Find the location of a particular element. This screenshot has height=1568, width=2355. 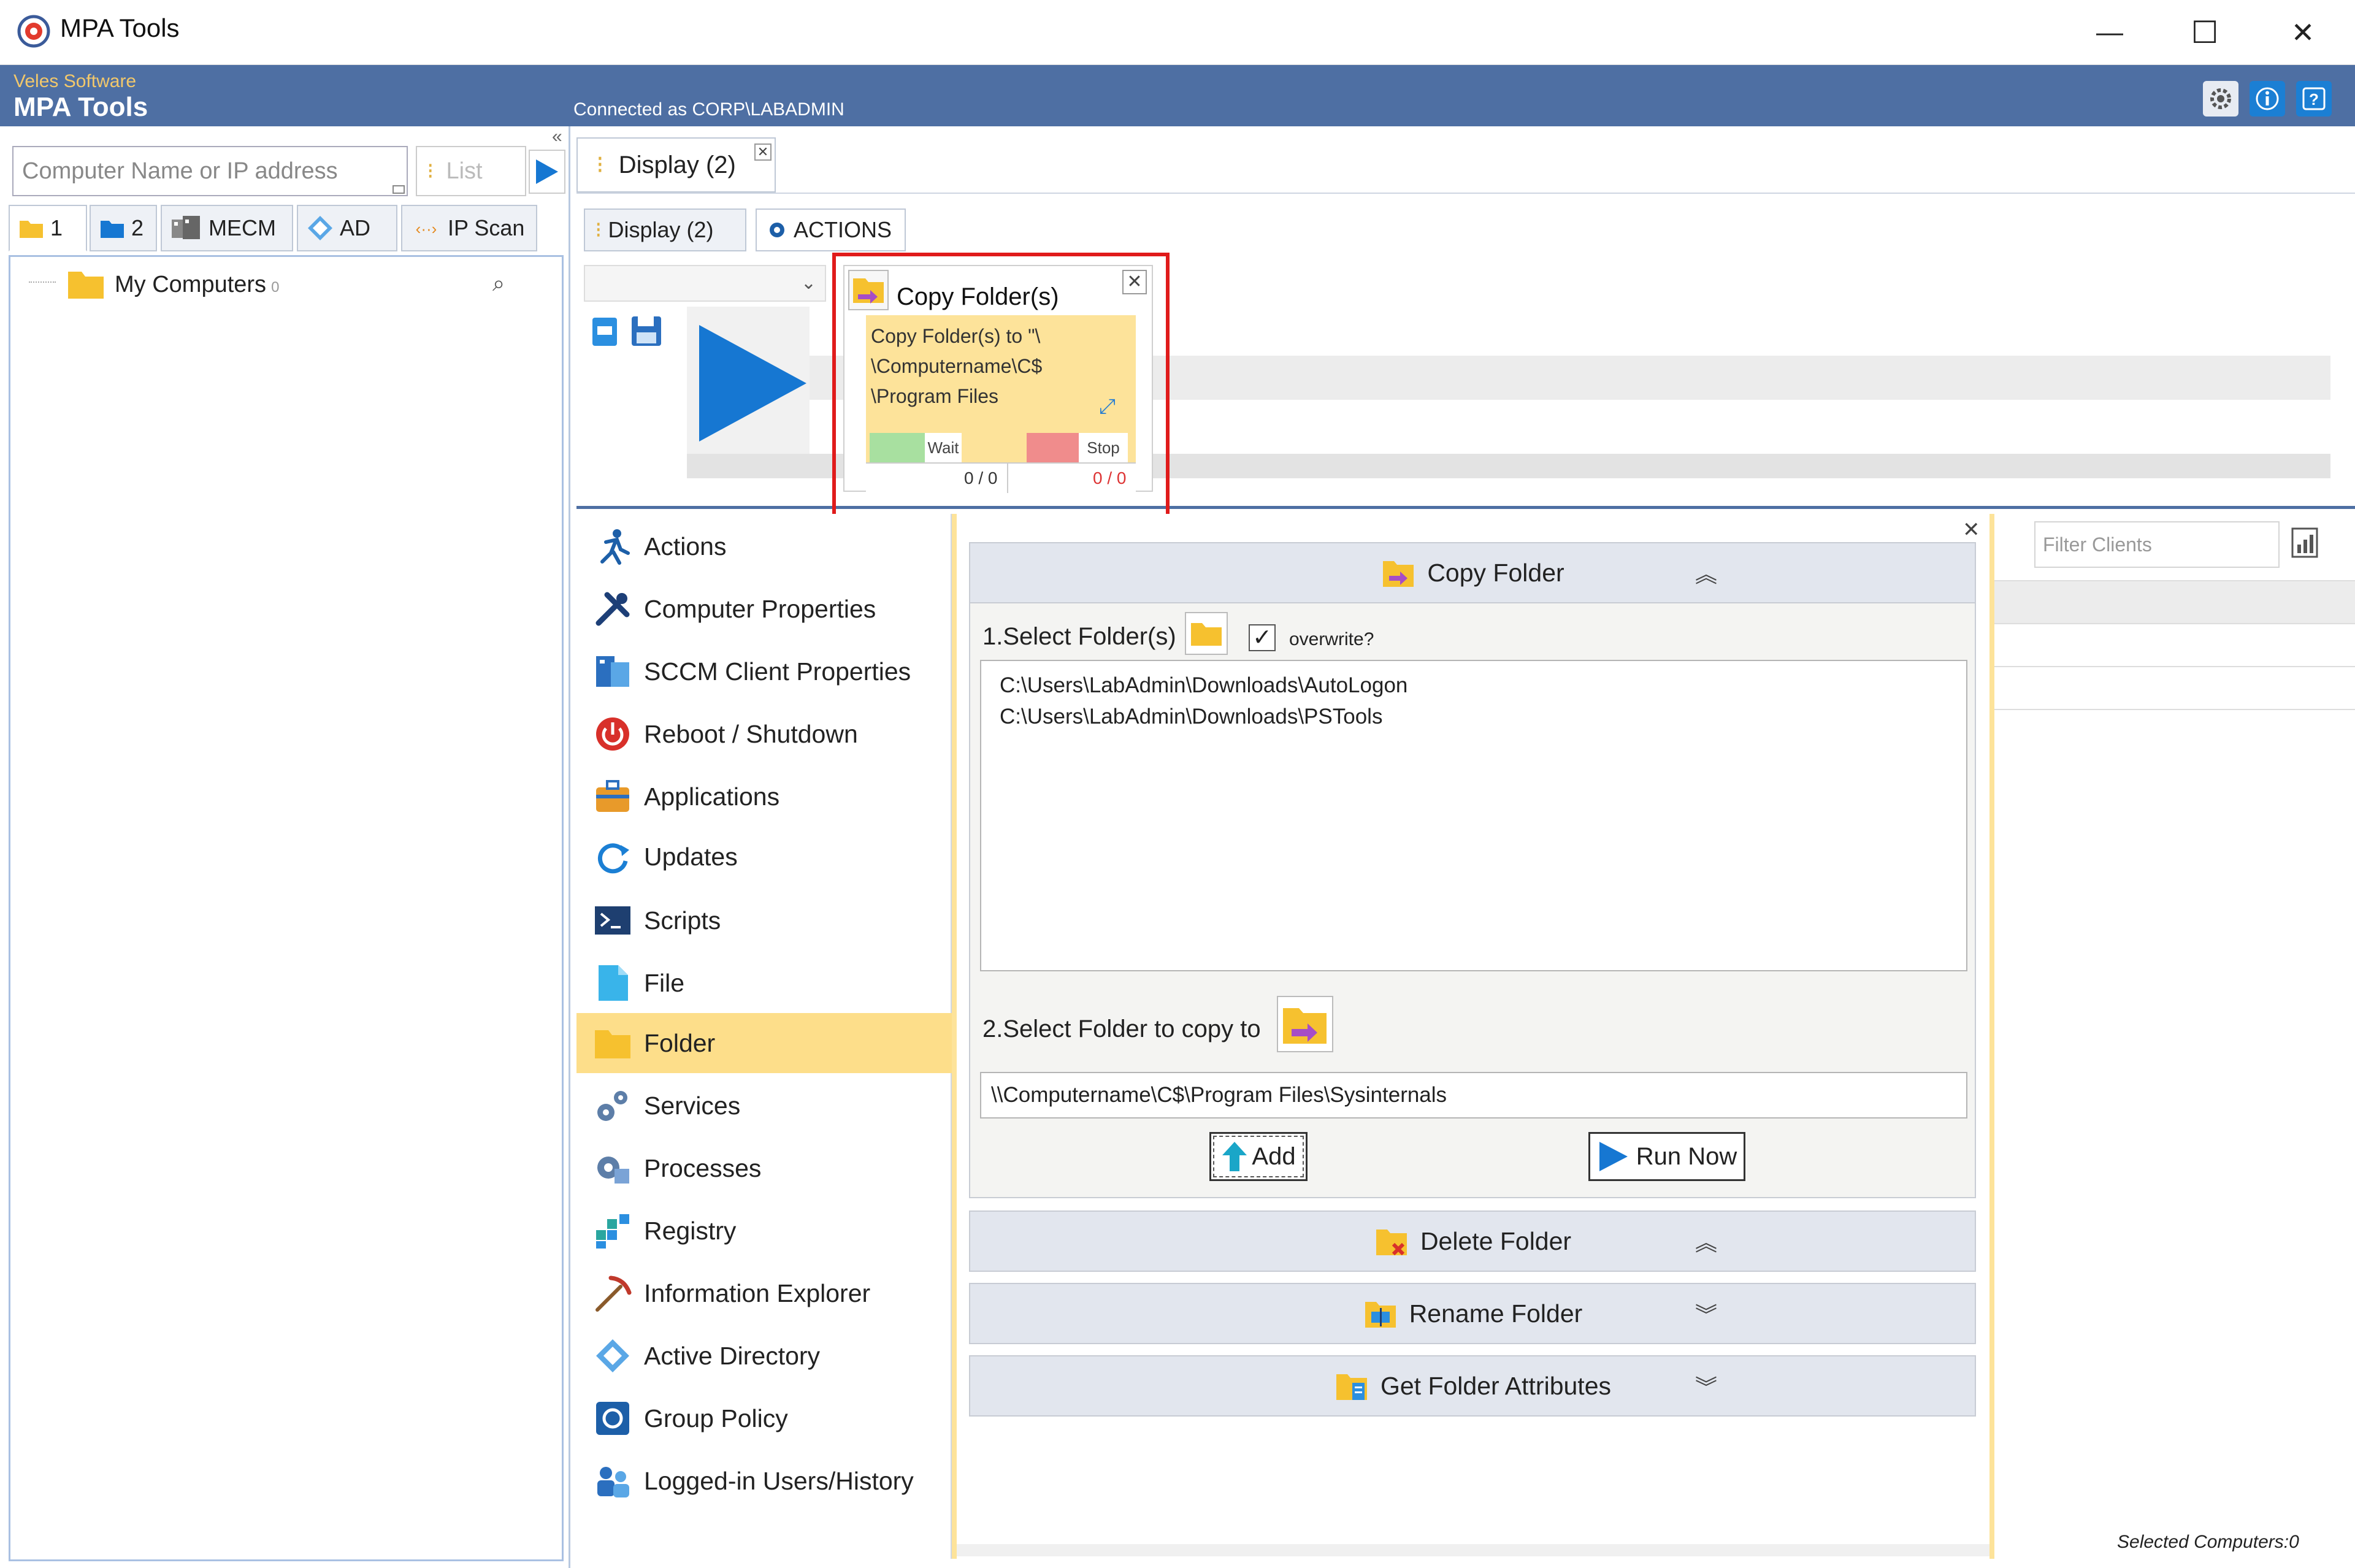

tree-item-label: My Computers is located at coordinates (191, 284).